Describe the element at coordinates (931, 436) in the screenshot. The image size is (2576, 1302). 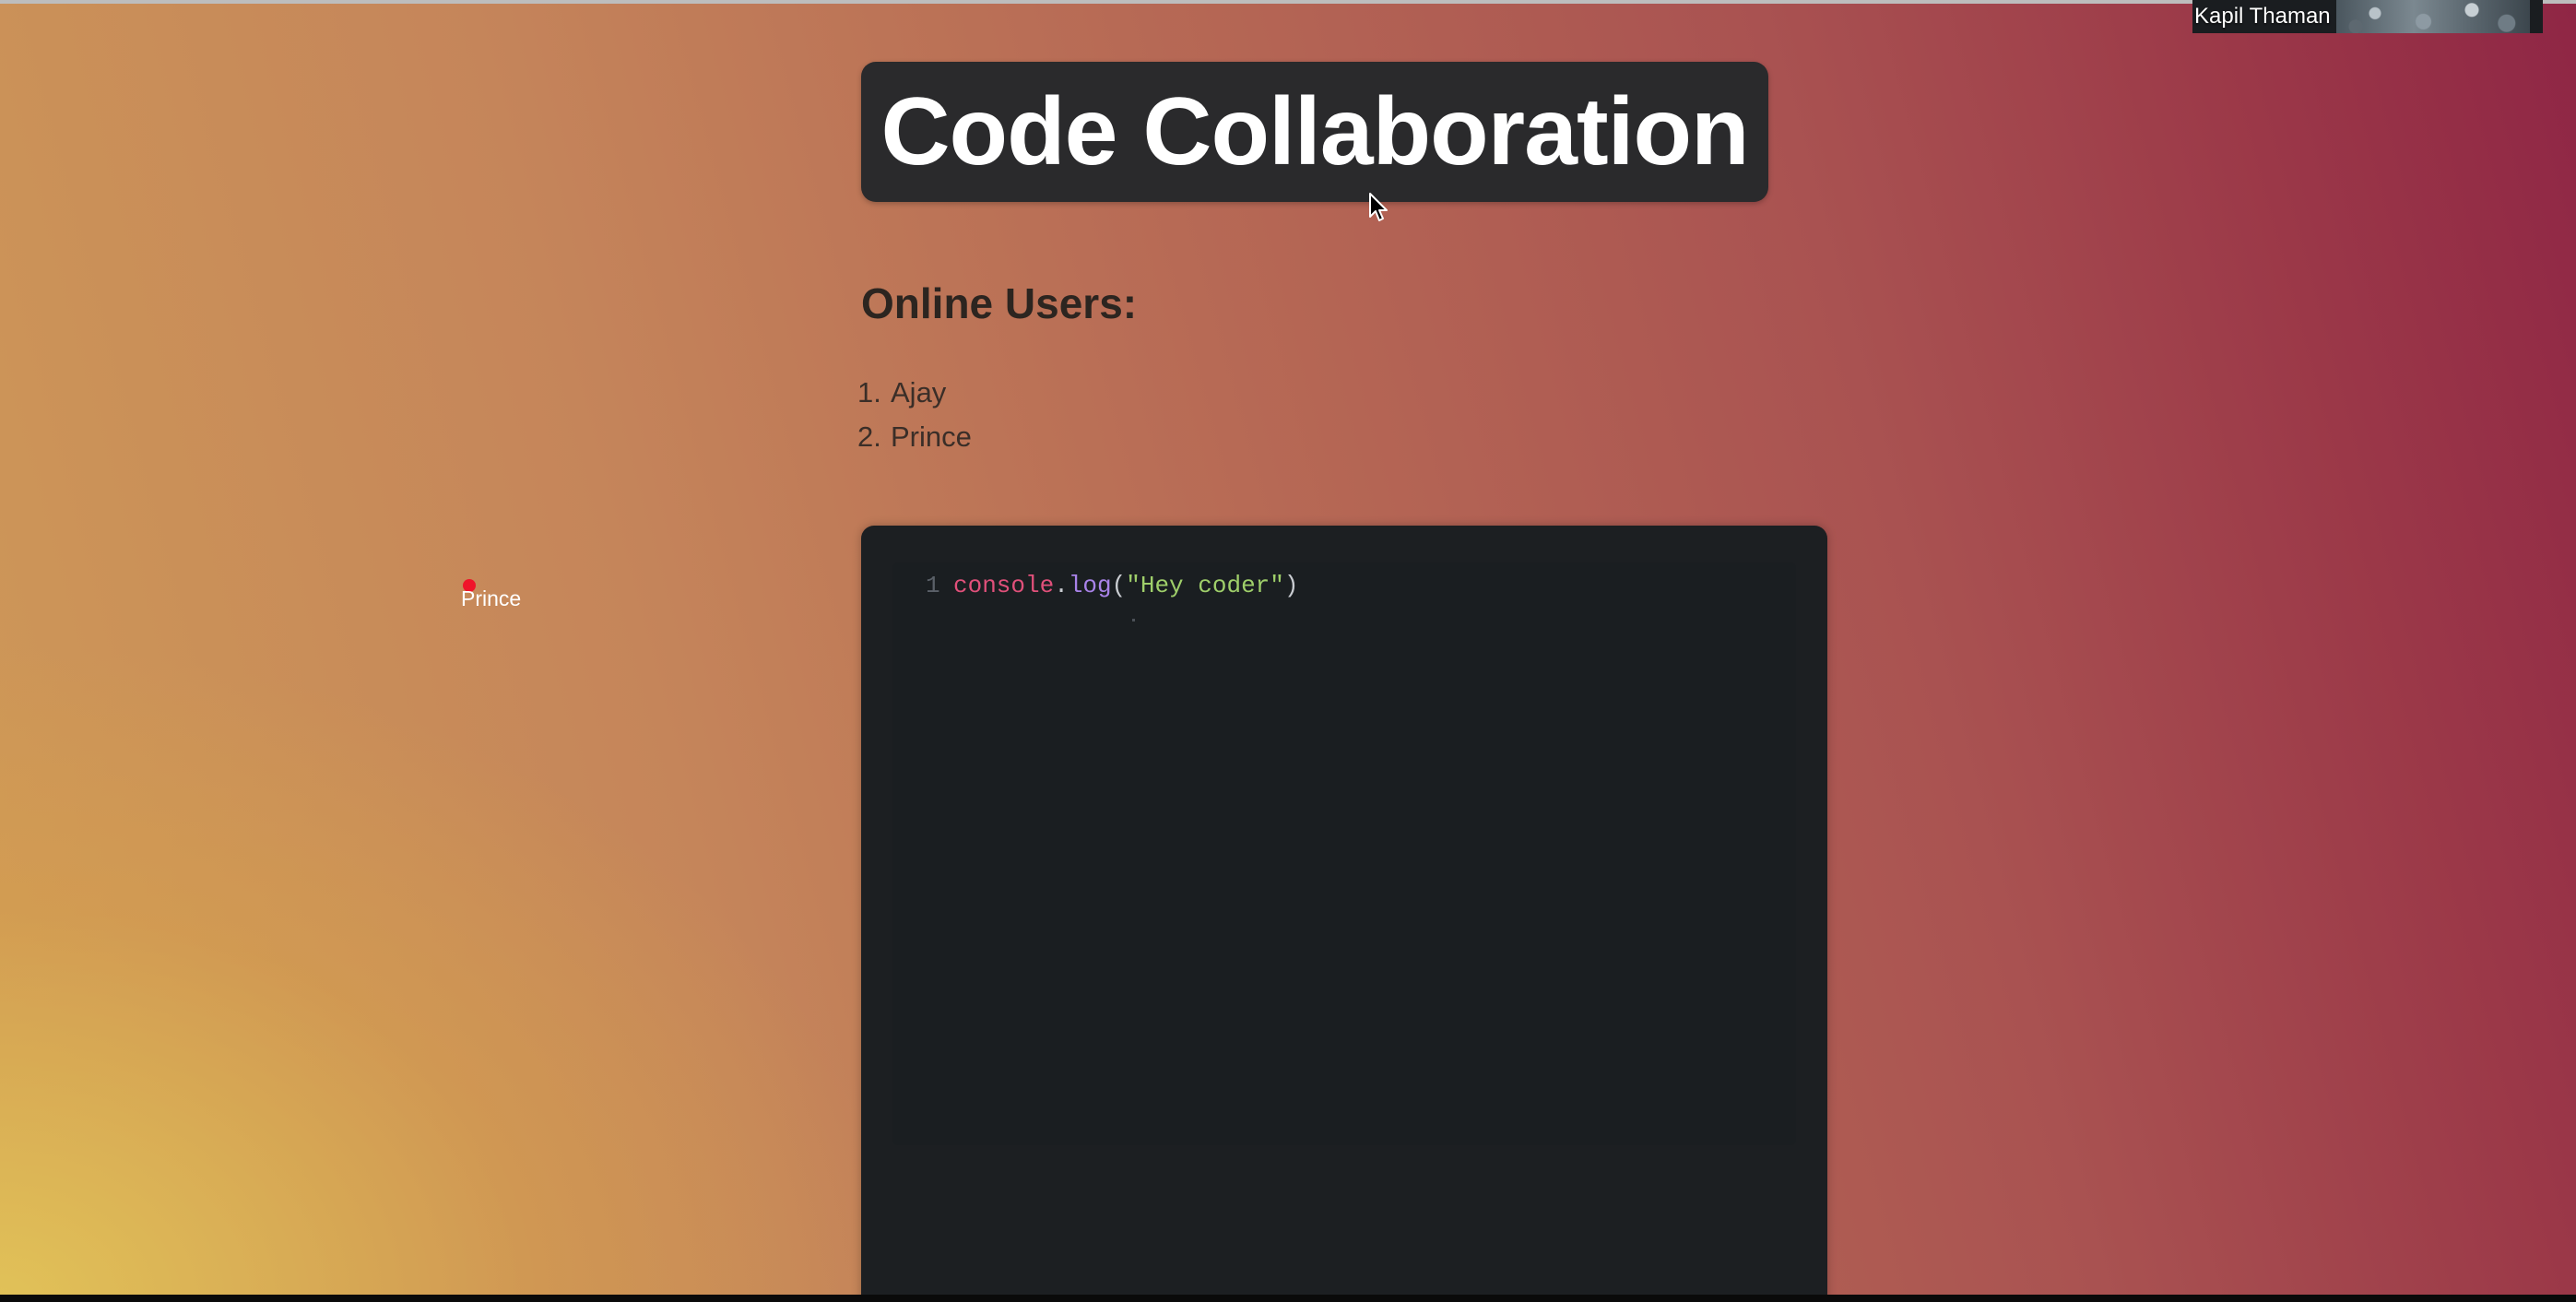
I see `user-name: Prince` at that location.